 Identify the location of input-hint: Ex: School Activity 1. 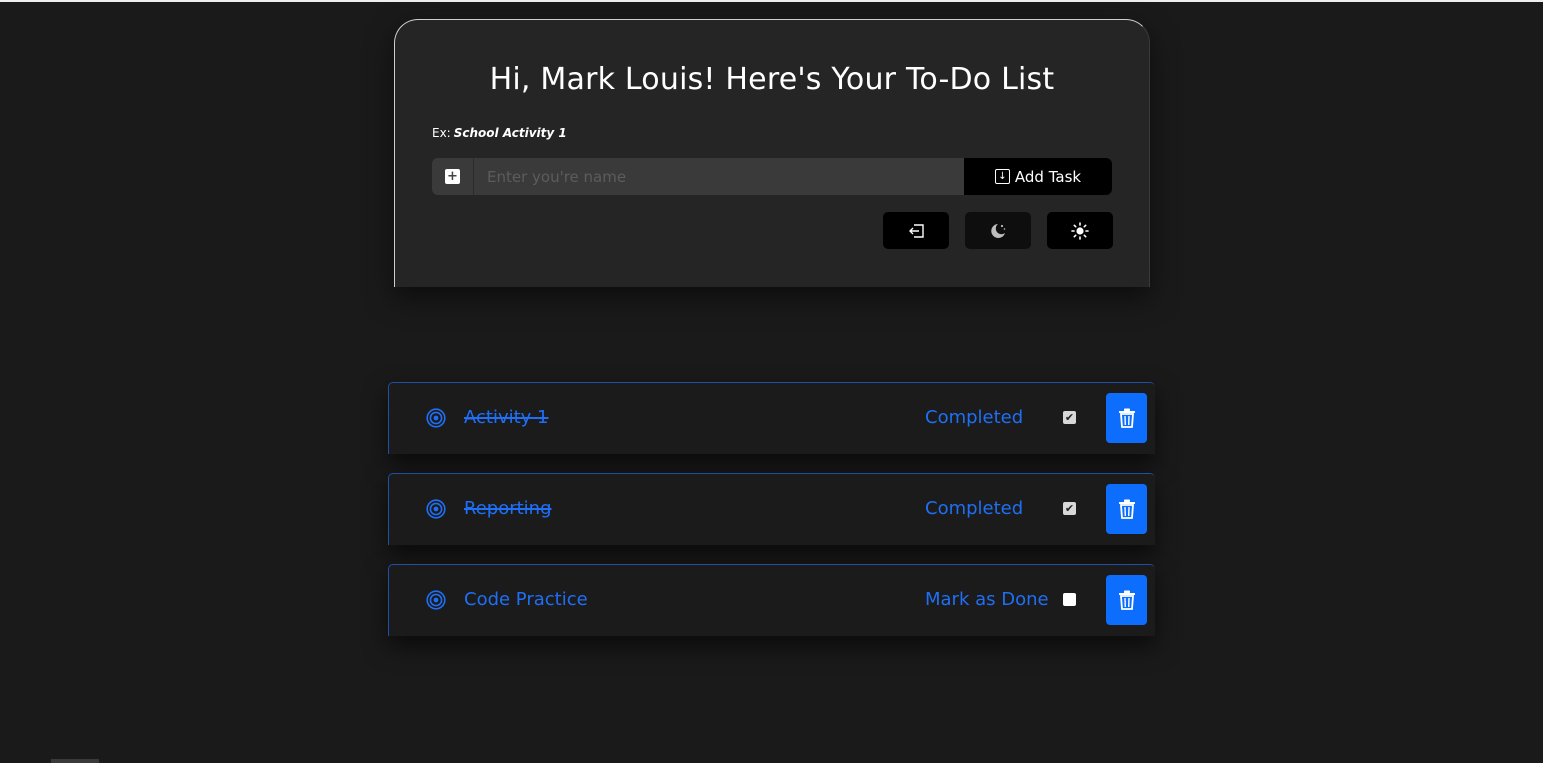
(499, 133).